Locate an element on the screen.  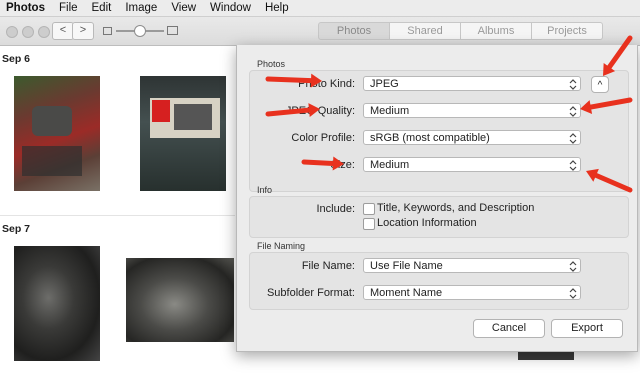
arrow-size-chevron is located at coordinates (613, 182).